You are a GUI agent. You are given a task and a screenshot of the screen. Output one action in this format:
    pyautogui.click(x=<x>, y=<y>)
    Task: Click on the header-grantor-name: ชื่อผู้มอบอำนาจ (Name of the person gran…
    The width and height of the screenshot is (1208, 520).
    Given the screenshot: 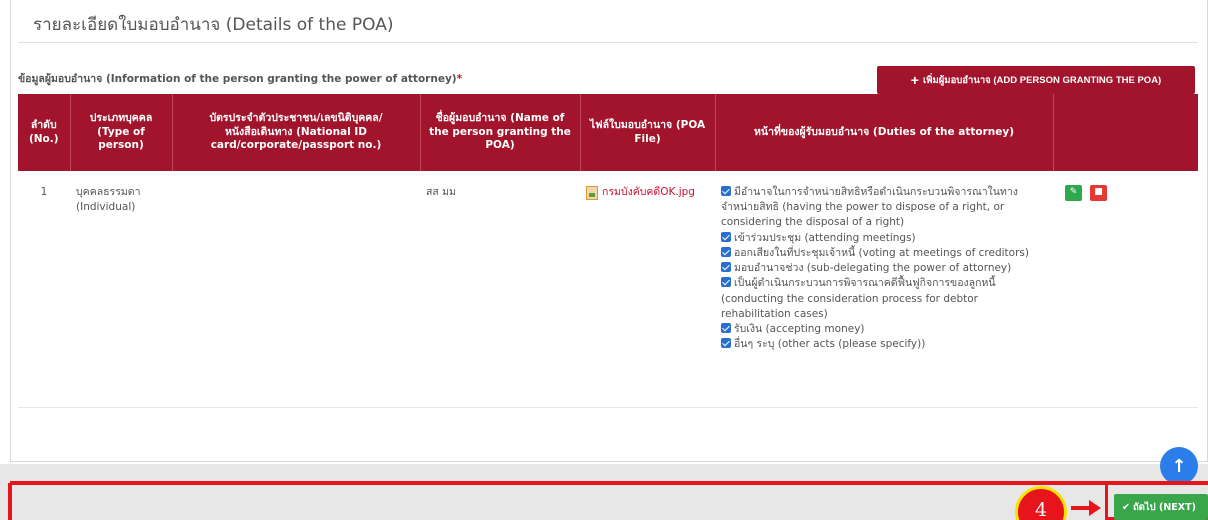 What is the action you would take?
    pyautogui.click(x=500, y=132)
    